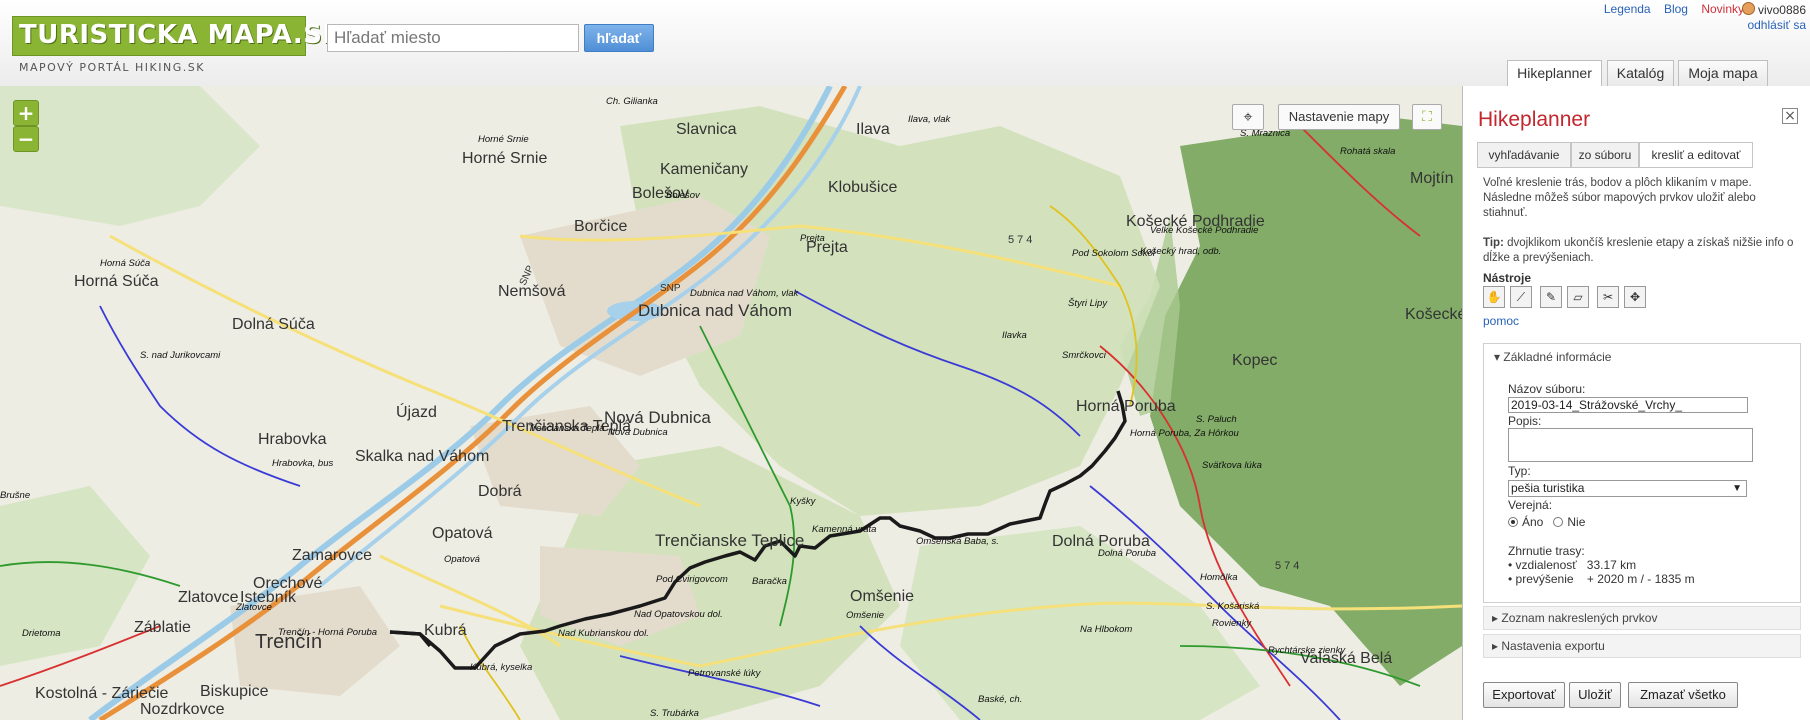 The image size is (1810, 720). What do you see at coordinates (1595, 695) in the screenshot?
I see `save-button: Uložiť` at bounding box center [1595, 695].